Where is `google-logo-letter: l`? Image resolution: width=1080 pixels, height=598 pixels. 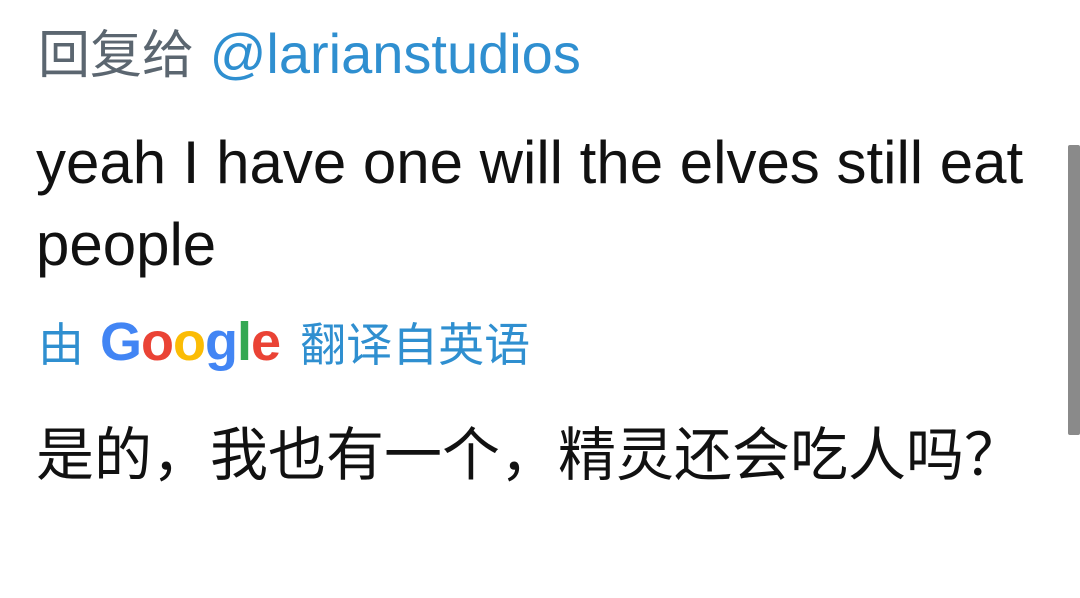 google-logo-letter: l is located at coordinates (244, 342).